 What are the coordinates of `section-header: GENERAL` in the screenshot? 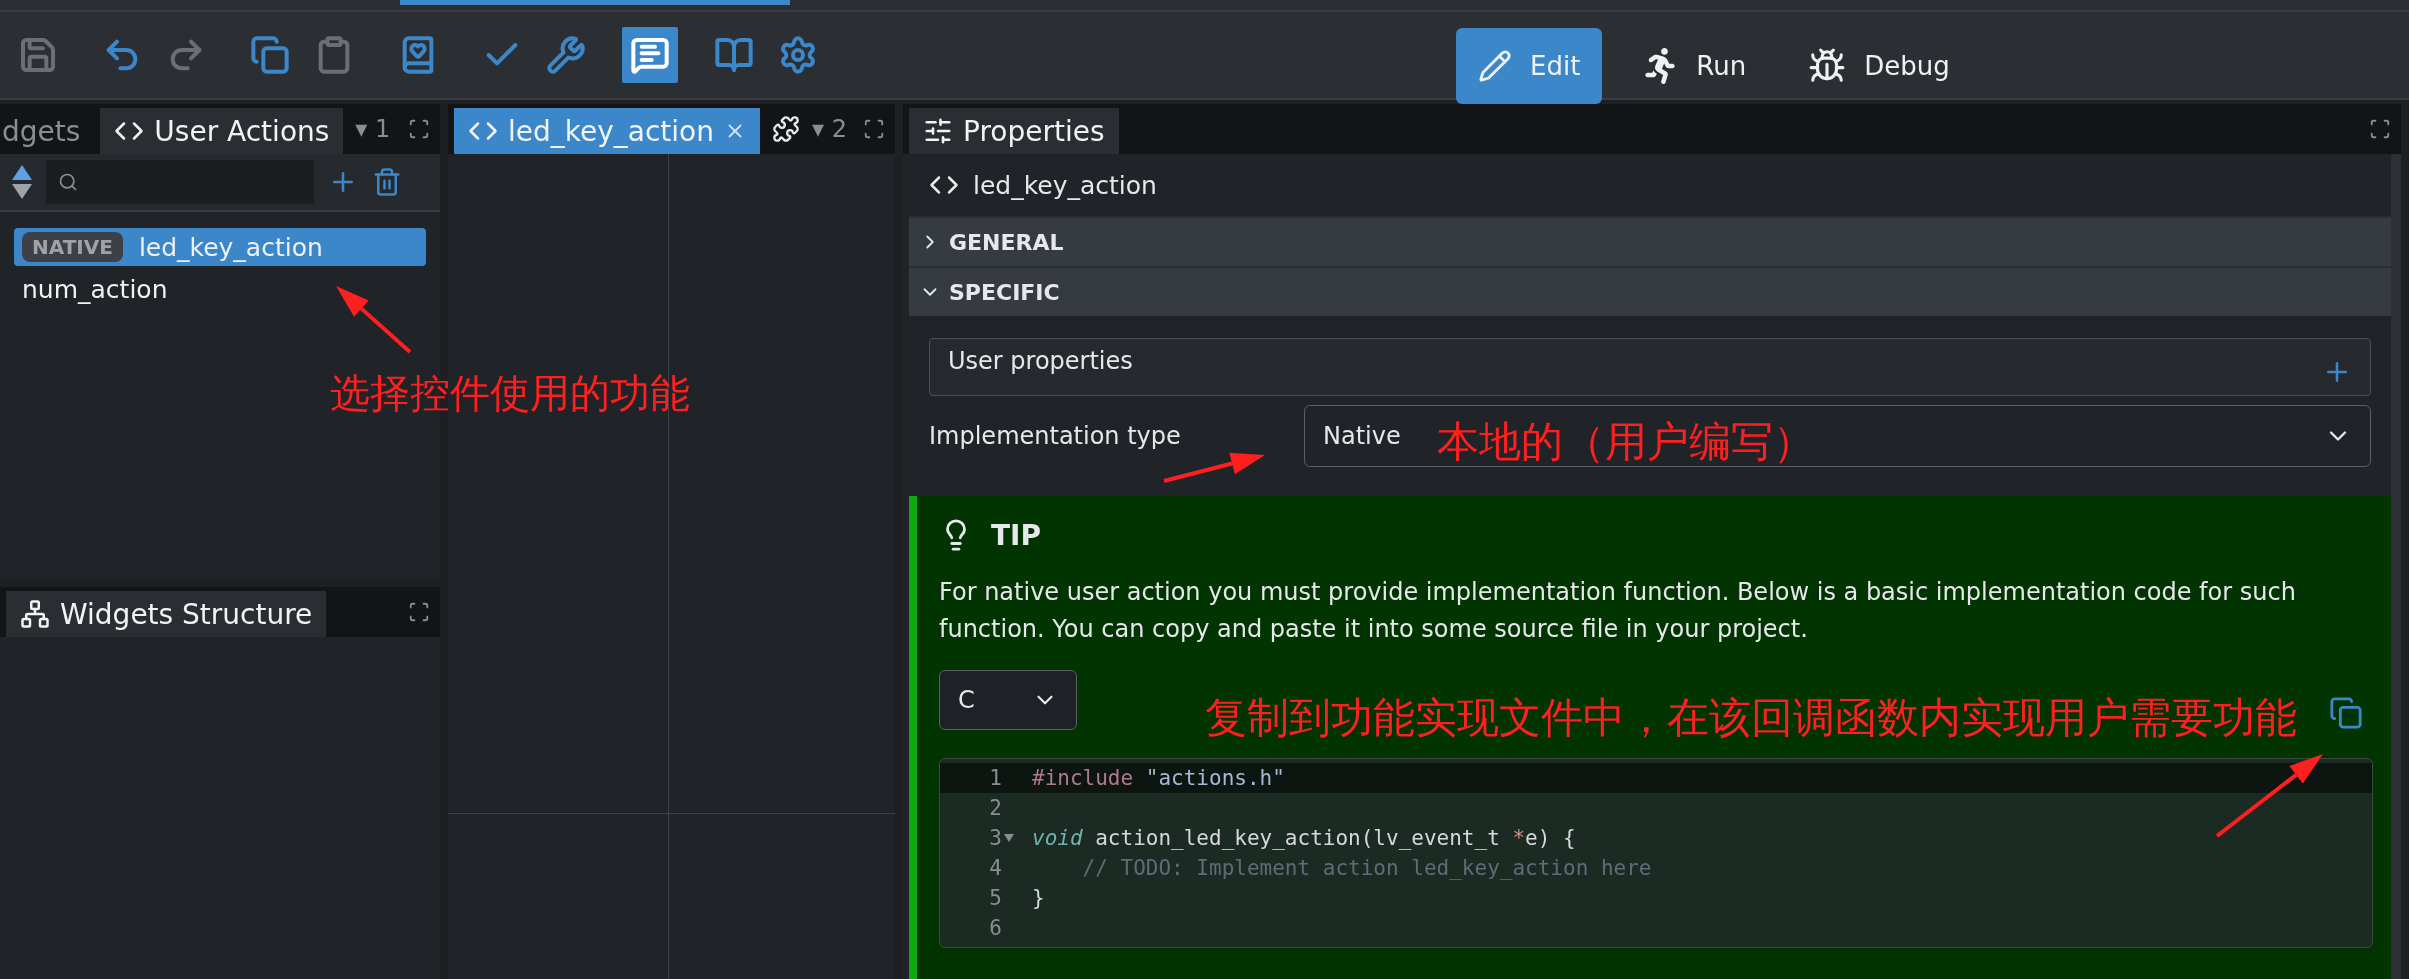 It's located at (1650, 241).